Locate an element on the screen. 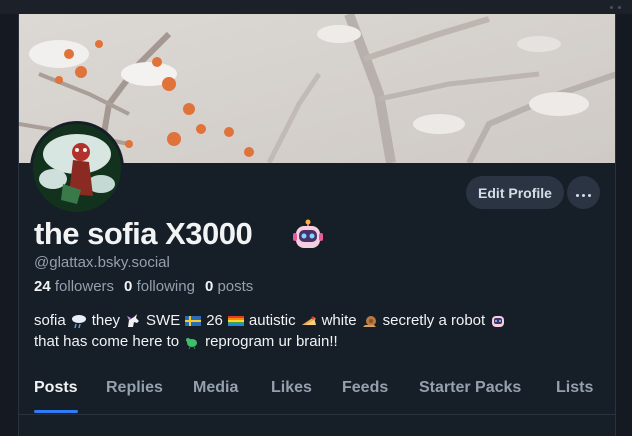 The image size is (632, 436). unicorn-icon is located at coordinates (133, 320).